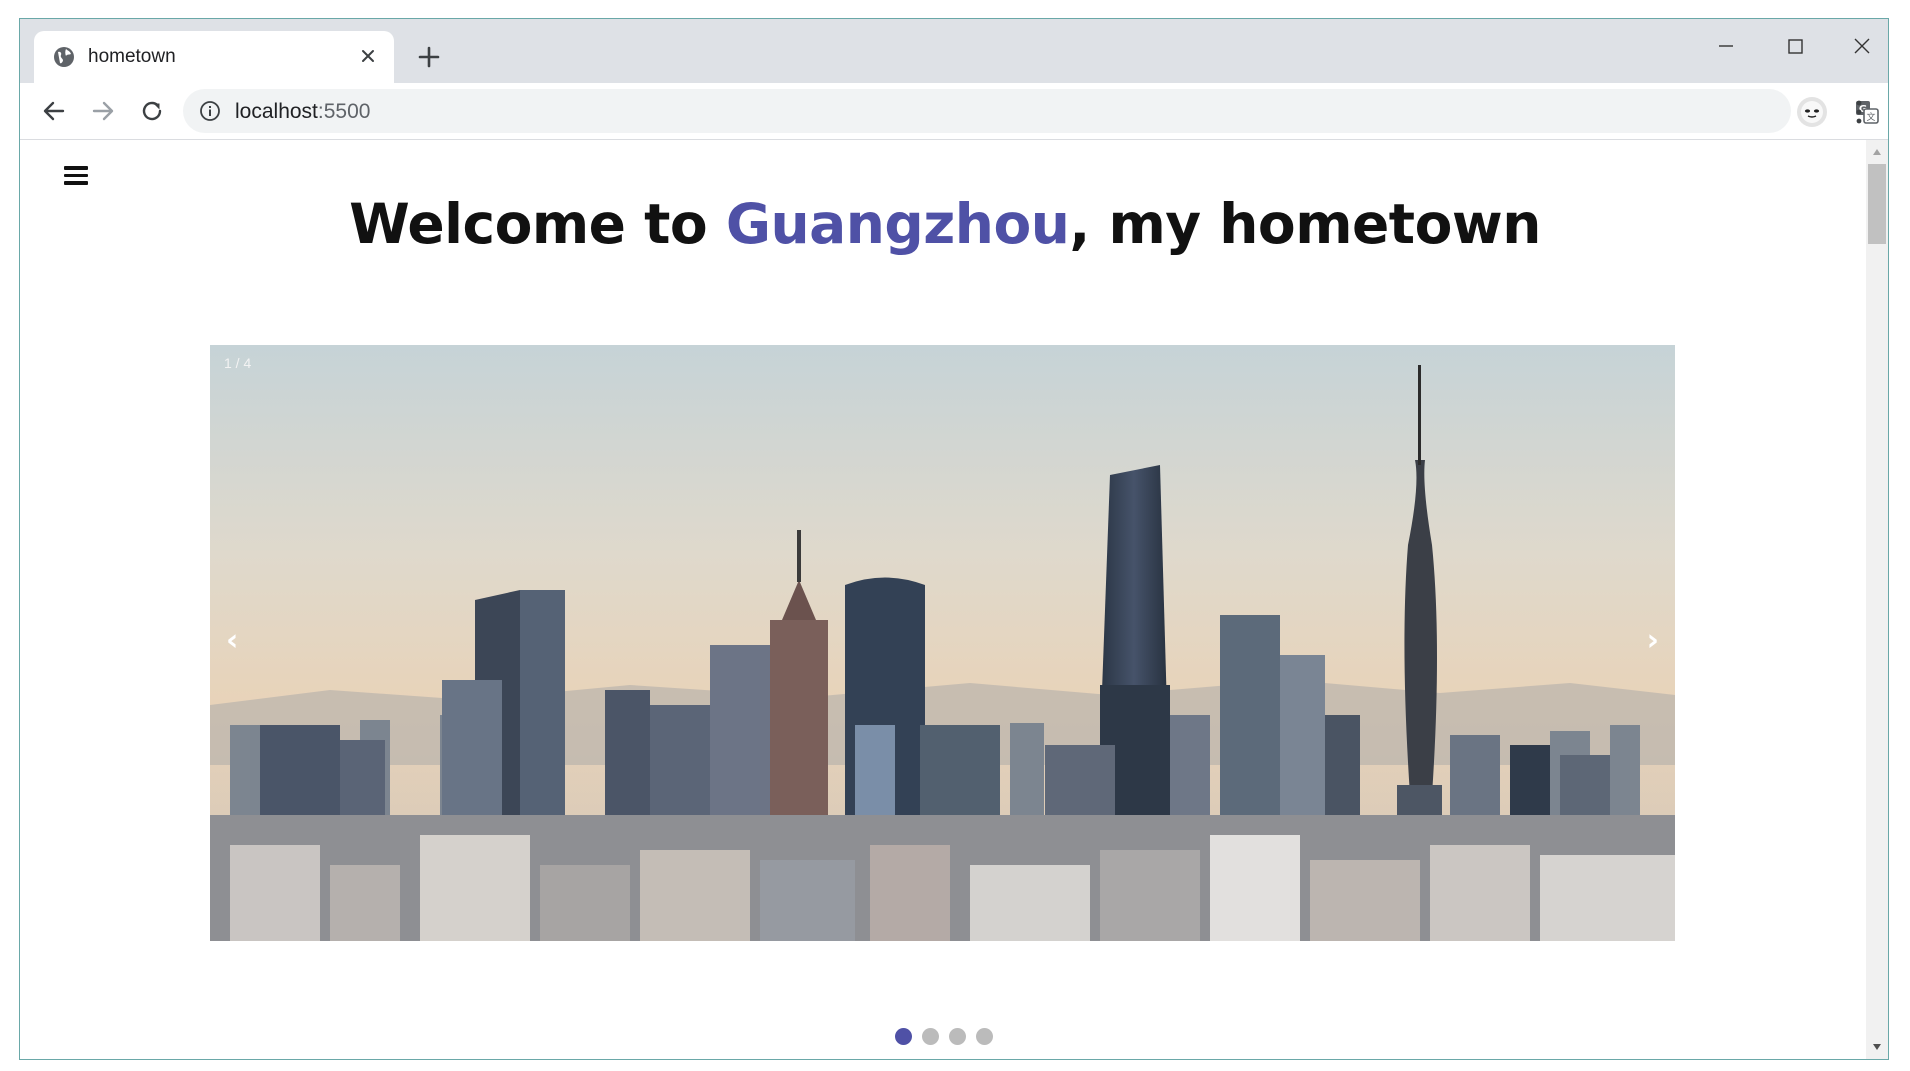 The height and width of the screenshot is (1071, 1910). Describe the element at coordinates (897, 224) in the screenshot. I see `headline-city: Guangzhou` at that location.